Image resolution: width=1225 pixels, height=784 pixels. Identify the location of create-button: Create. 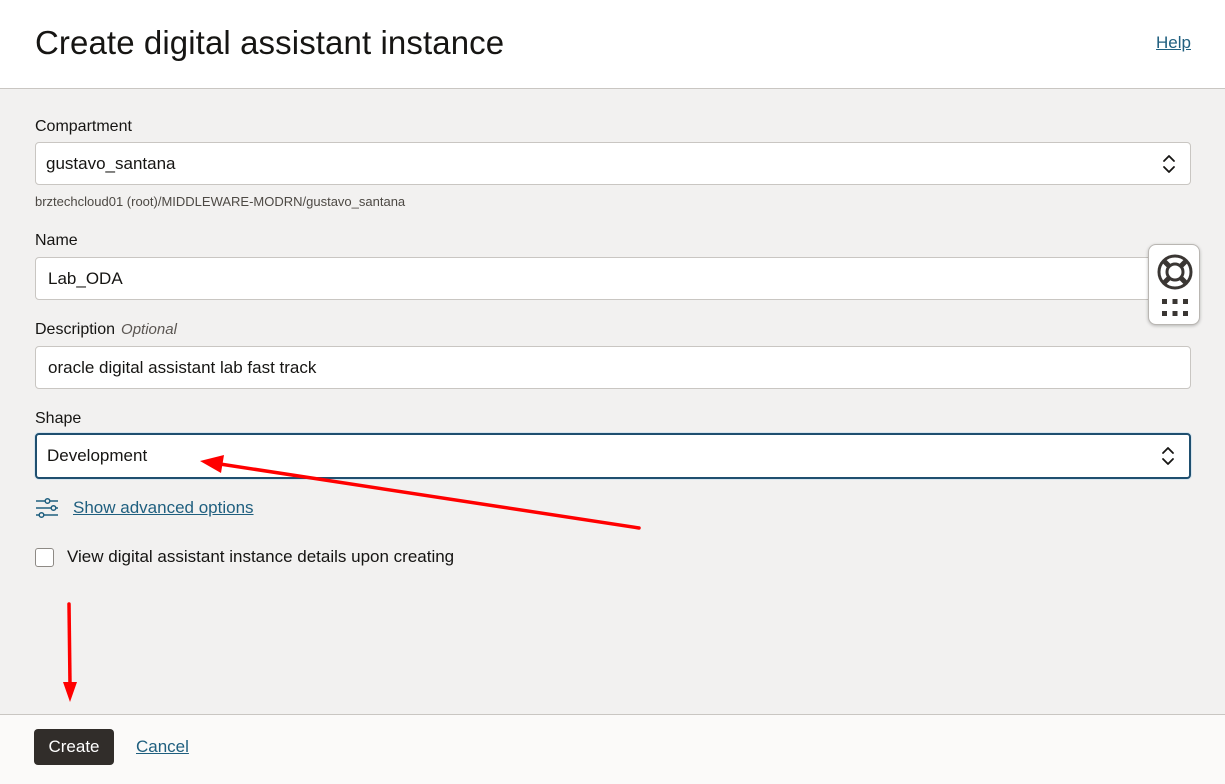
(74, 747).